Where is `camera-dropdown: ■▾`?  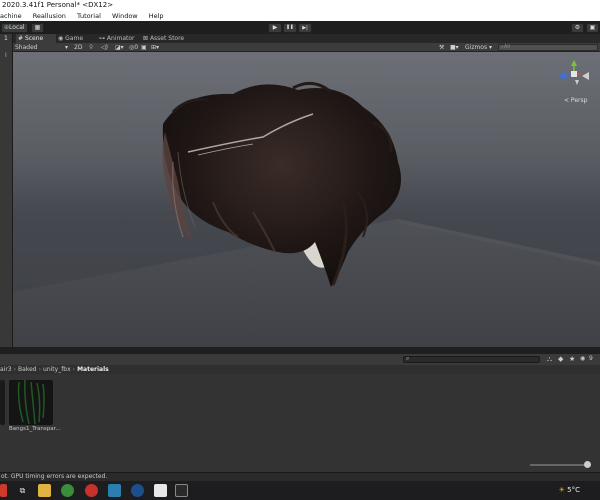 camera-dropdown: ■▾ is located at coordinates (454, 47).